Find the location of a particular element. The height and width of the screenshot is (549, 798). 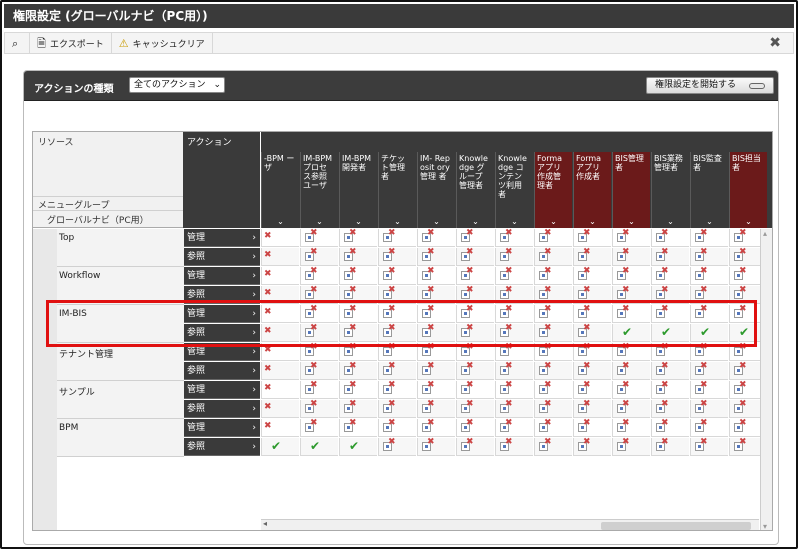

role-column-header: チケッ ト管理 者 ⌄ is located at coordinates (397, 190).